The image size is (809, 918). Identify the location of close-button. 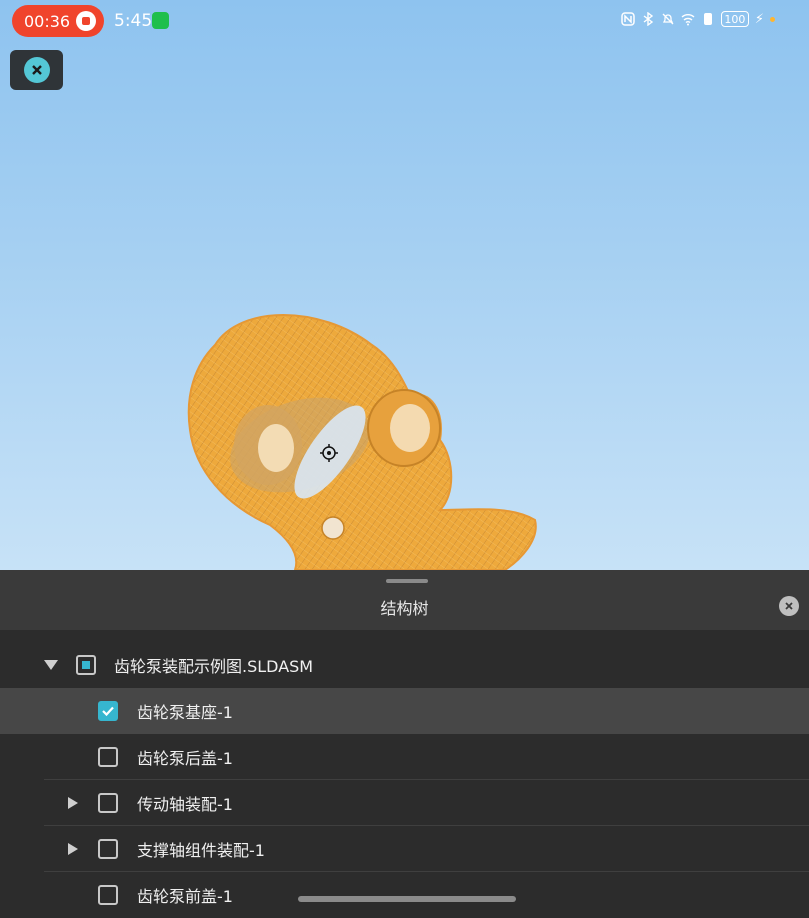
(36, 70).